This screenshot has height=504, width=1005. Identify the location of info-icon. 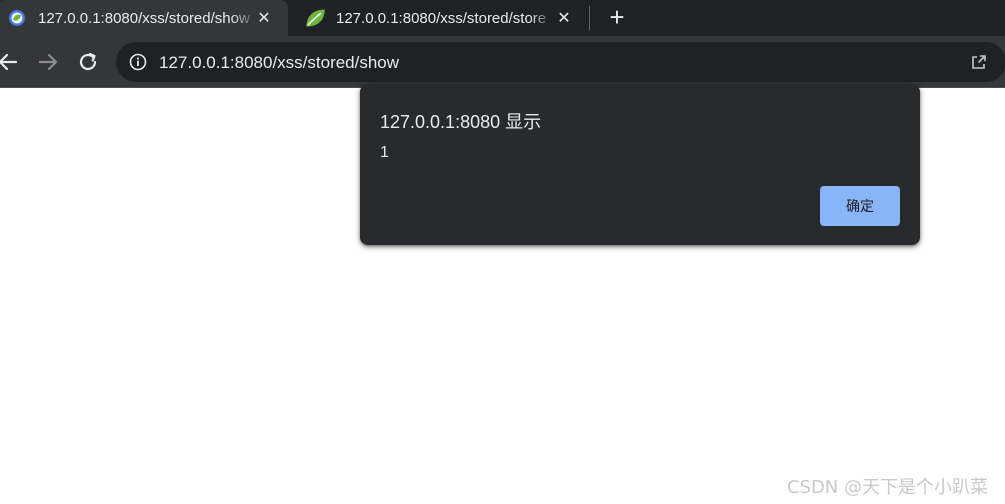
(138, 62).